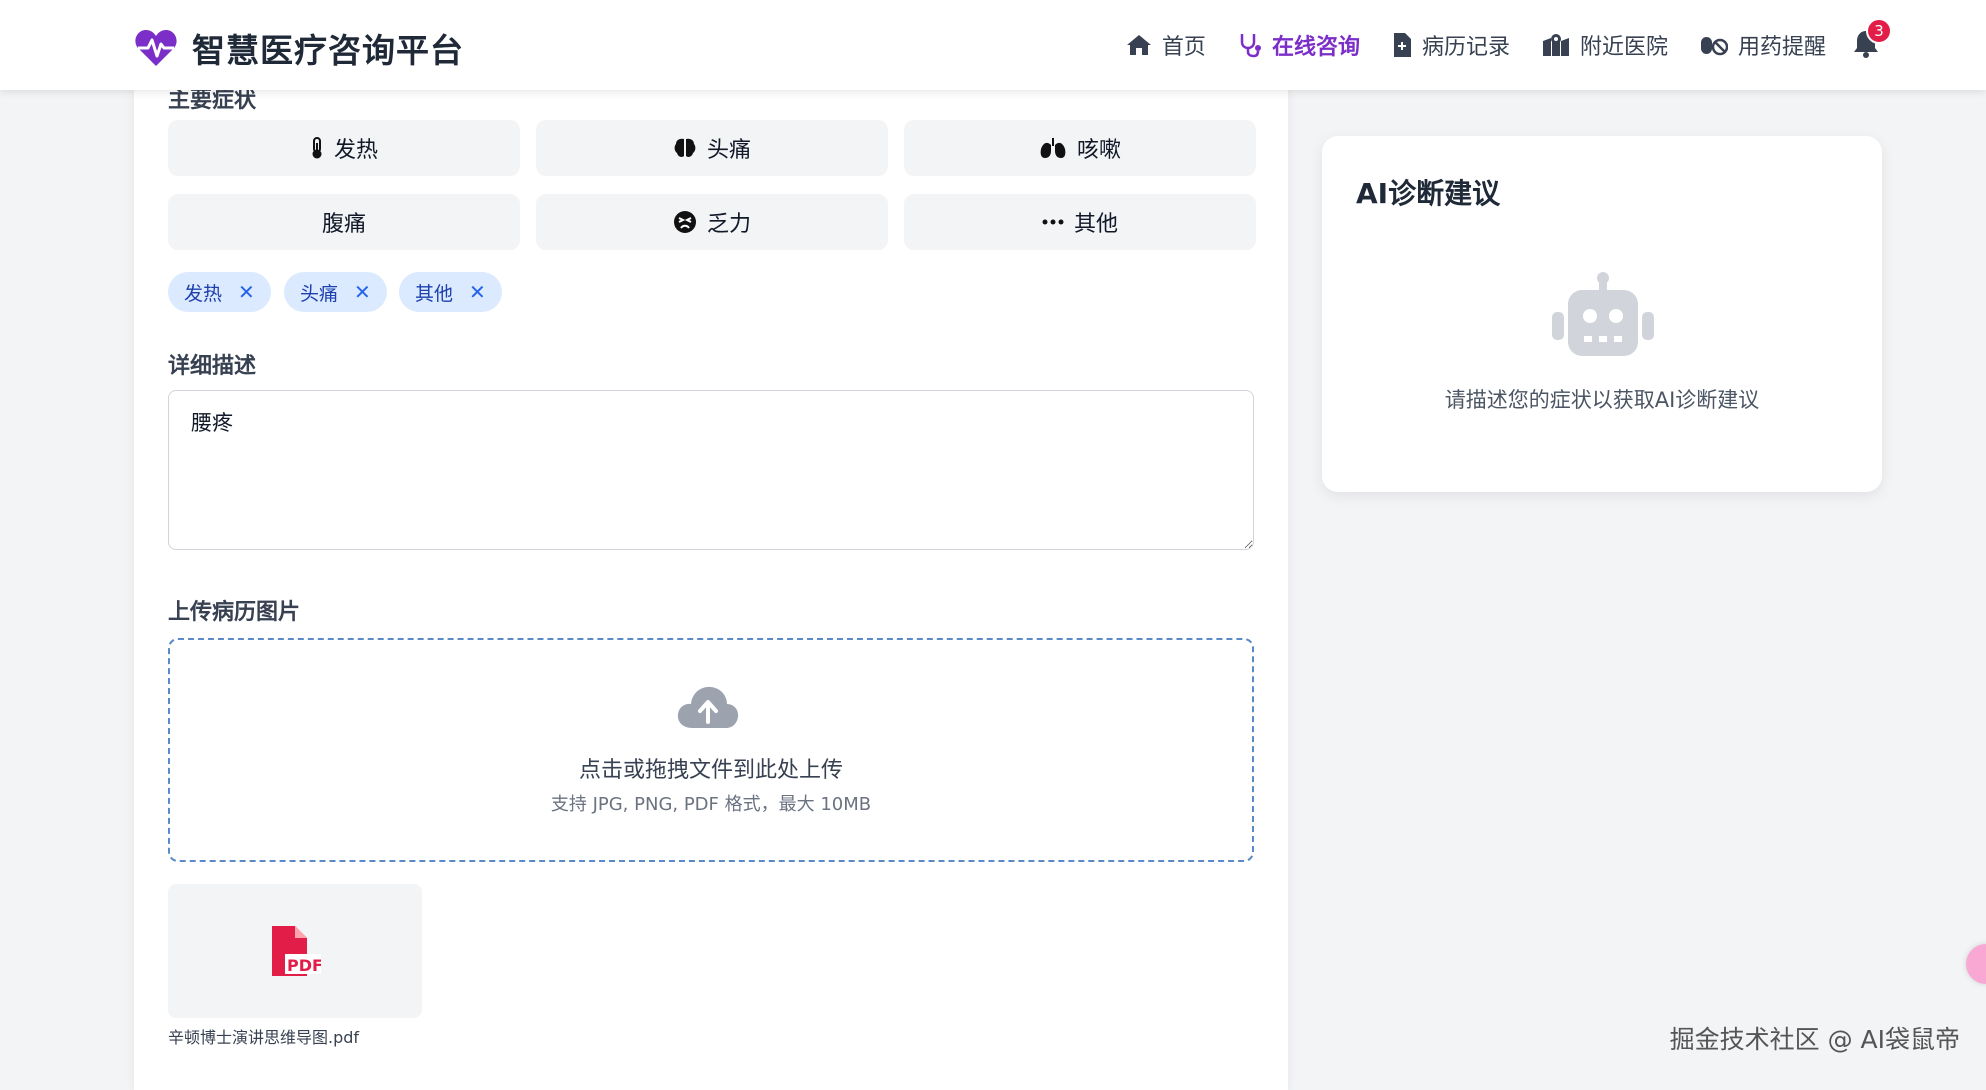 The image size is (1986, 1090). I want to click on ellipsis-icon, so click(1053, 222).